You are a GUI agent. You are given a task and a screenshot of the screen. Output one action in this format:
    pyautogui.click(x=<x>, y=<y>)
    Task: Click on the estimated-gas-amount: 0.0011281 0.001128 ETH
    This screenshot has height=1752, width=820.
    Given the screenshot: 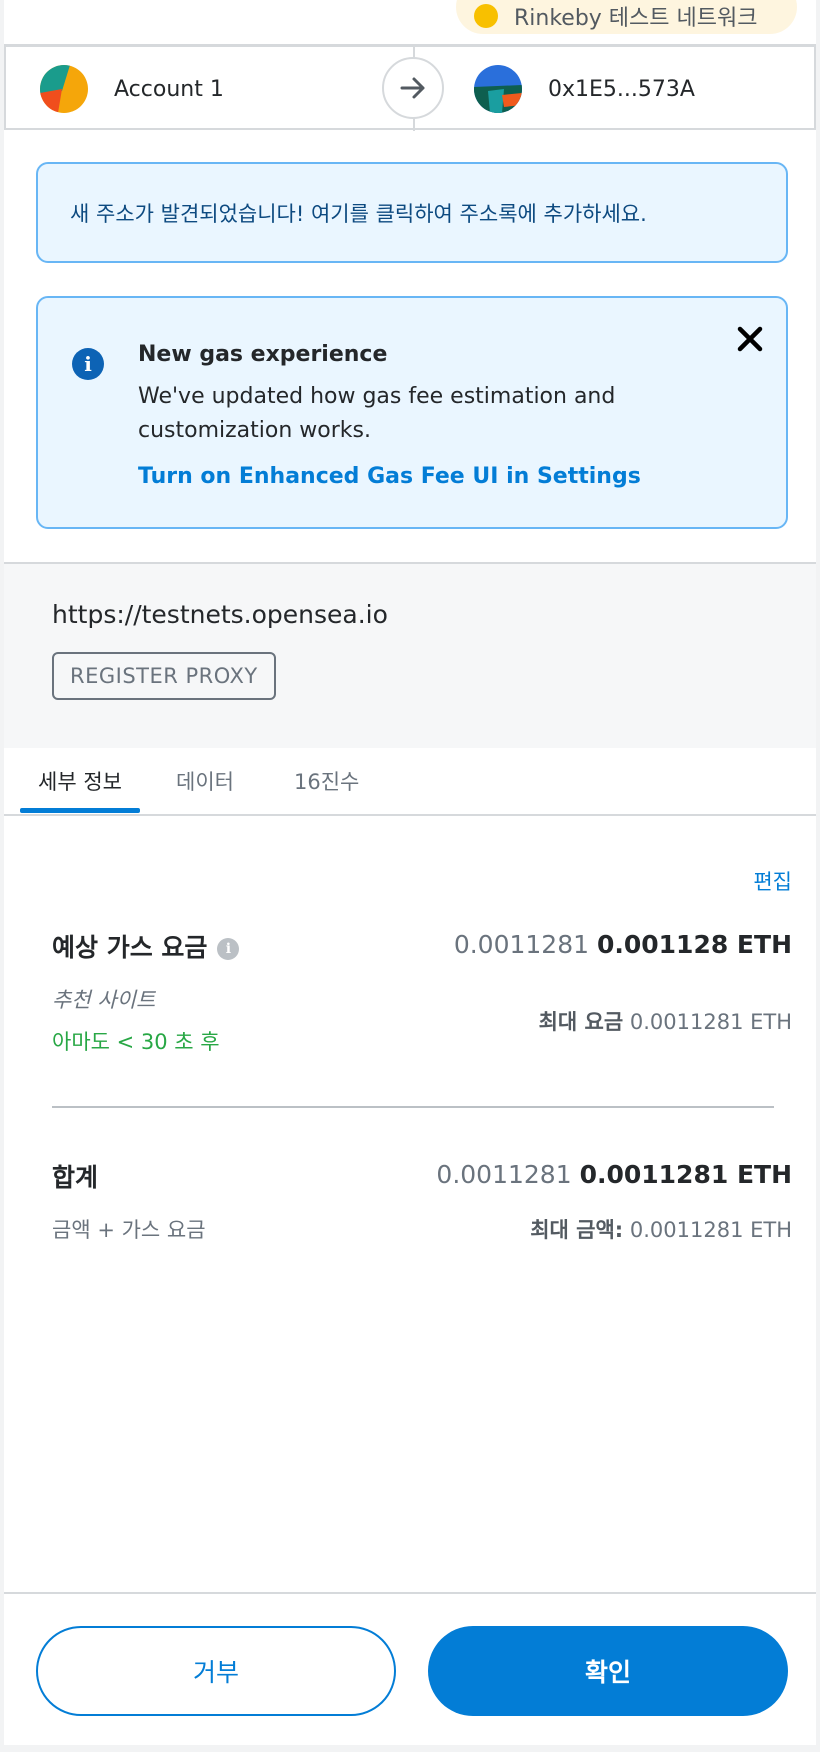 What is the action you would take?
    pyautogui.click(x=623, y=944)
    